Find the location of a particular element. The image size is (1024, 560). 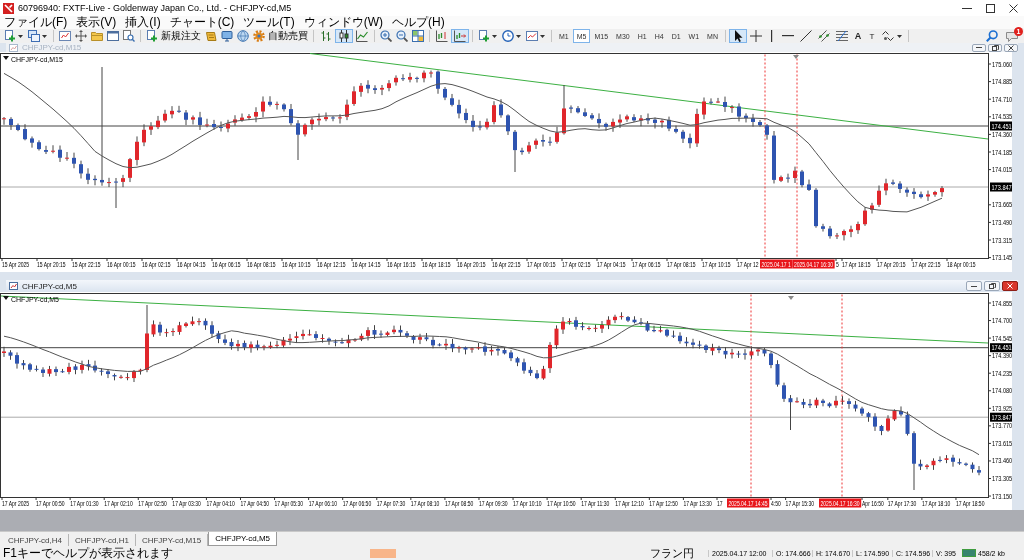

vertical-line-icon is located at coordinates (771, 36).